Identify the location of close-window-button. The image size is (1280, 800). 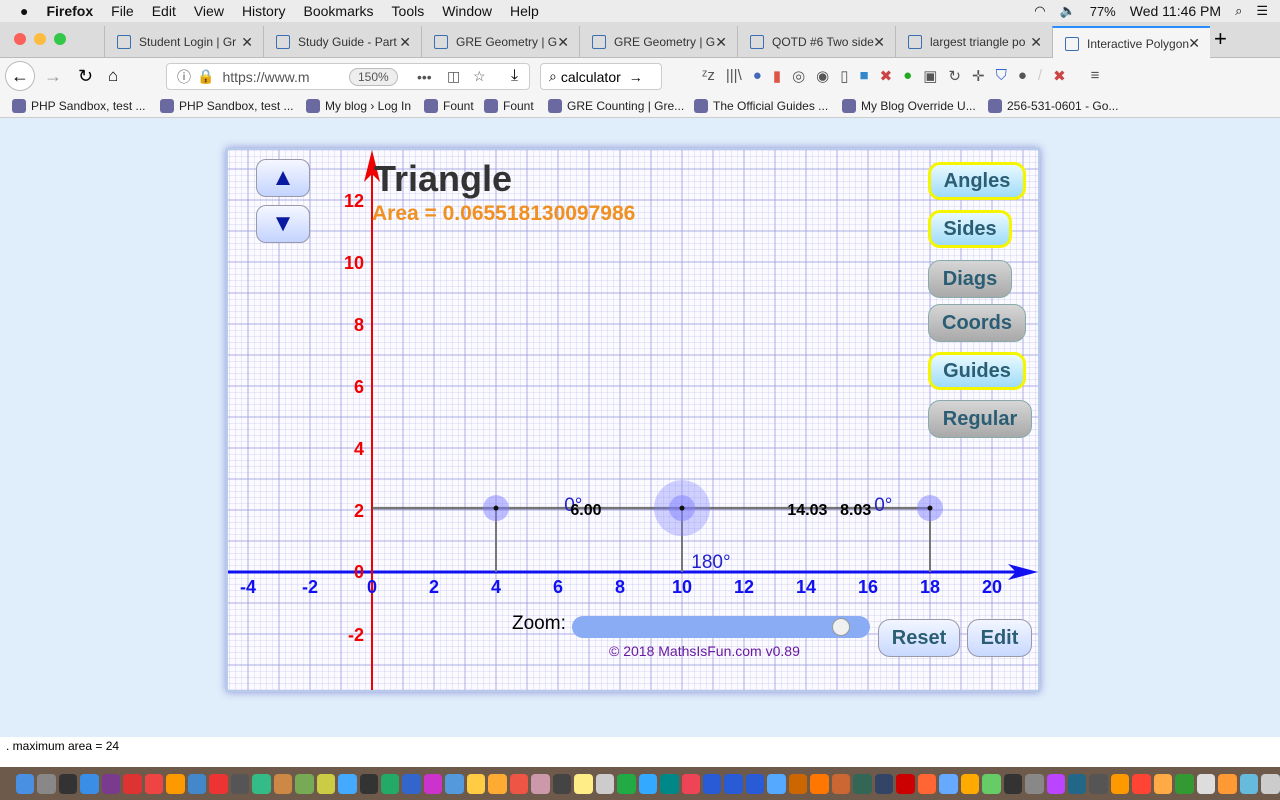
(20, 39).